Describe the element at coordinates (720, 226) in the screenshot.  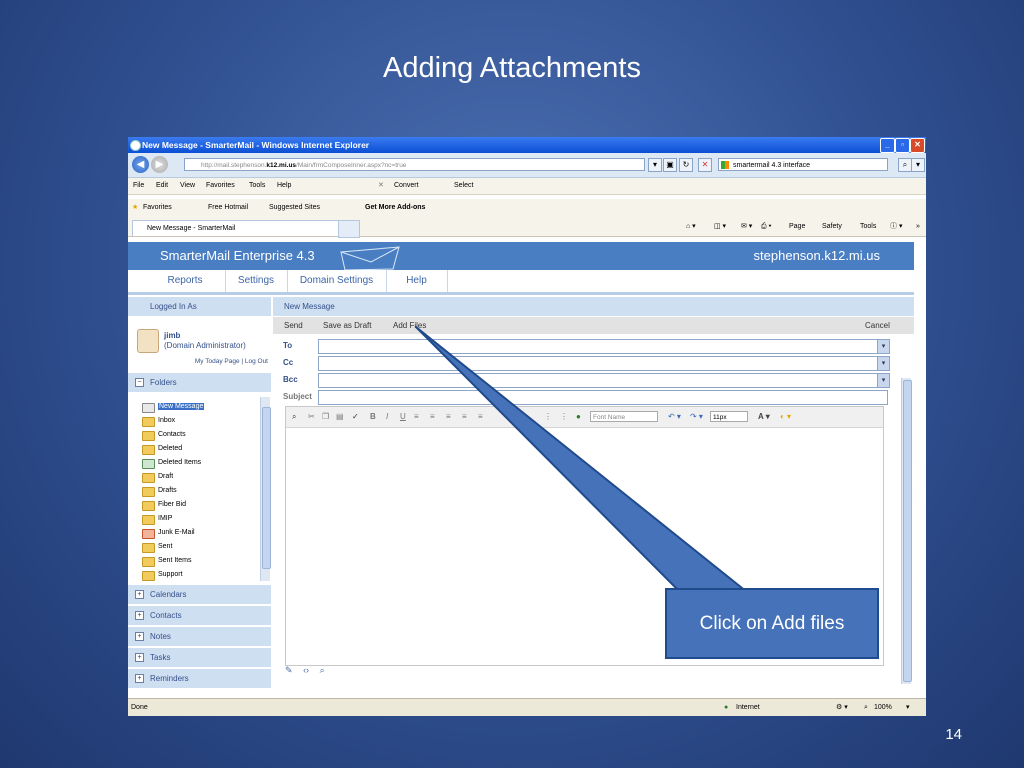
I see `feeds-icon: ◫ ▾` at that location.